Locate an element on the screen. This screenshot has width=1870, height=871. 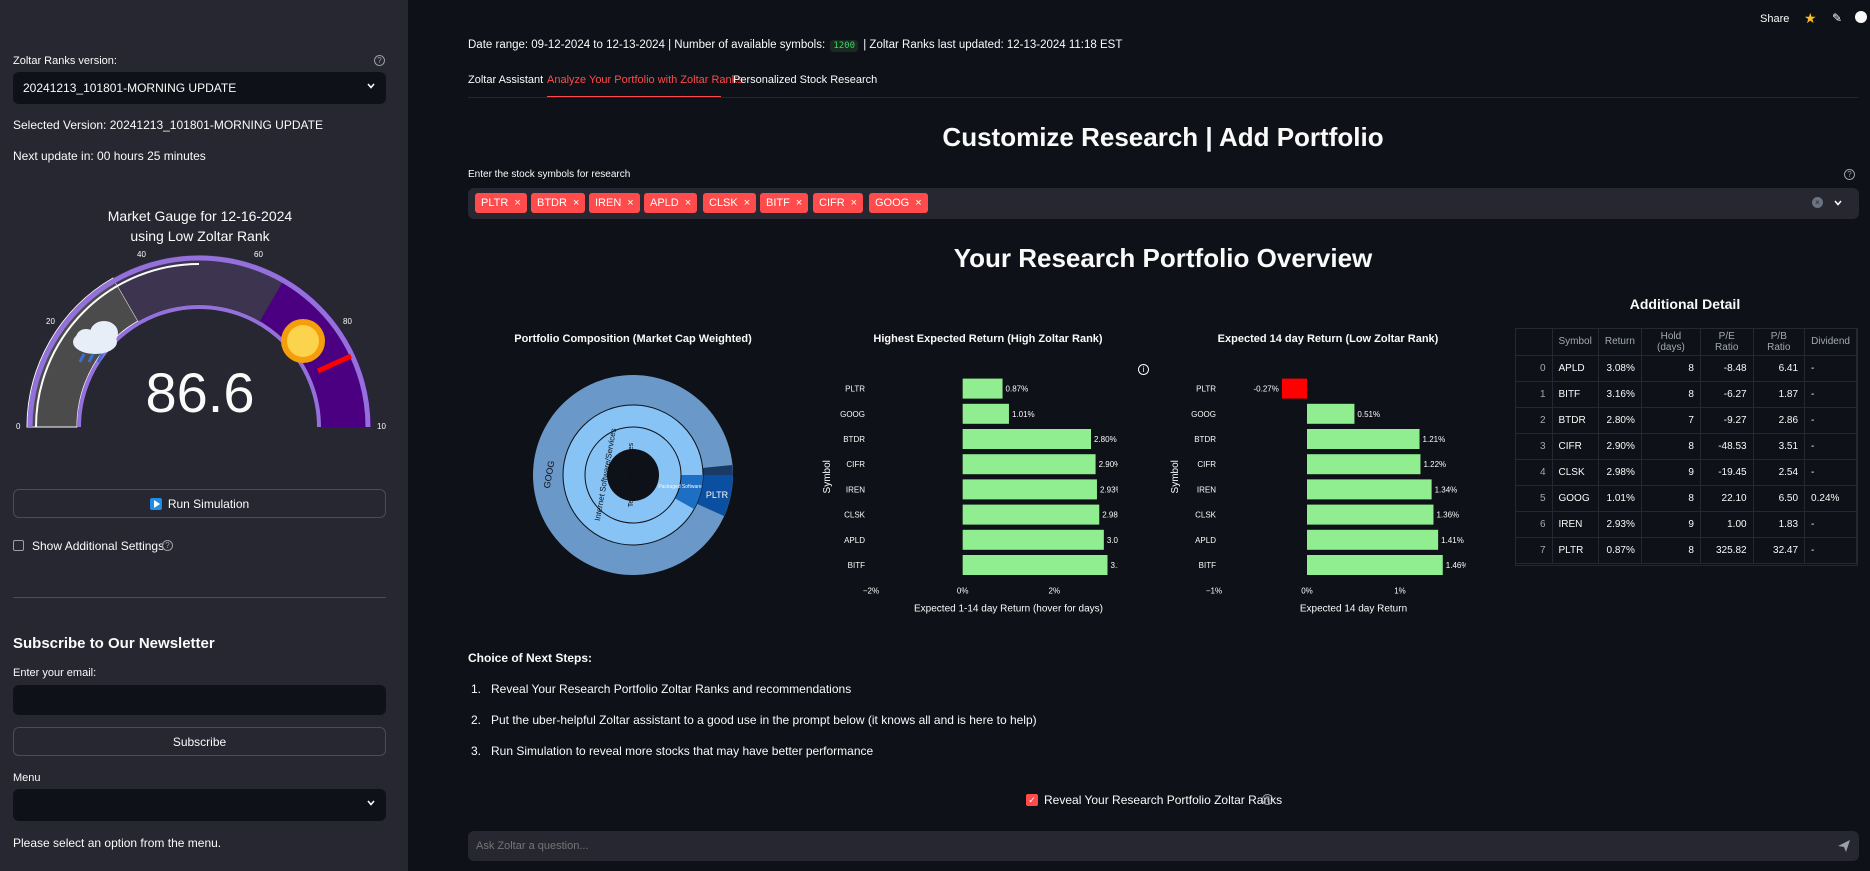
data-label: 3.08% is located at coordinates (1112, 540).